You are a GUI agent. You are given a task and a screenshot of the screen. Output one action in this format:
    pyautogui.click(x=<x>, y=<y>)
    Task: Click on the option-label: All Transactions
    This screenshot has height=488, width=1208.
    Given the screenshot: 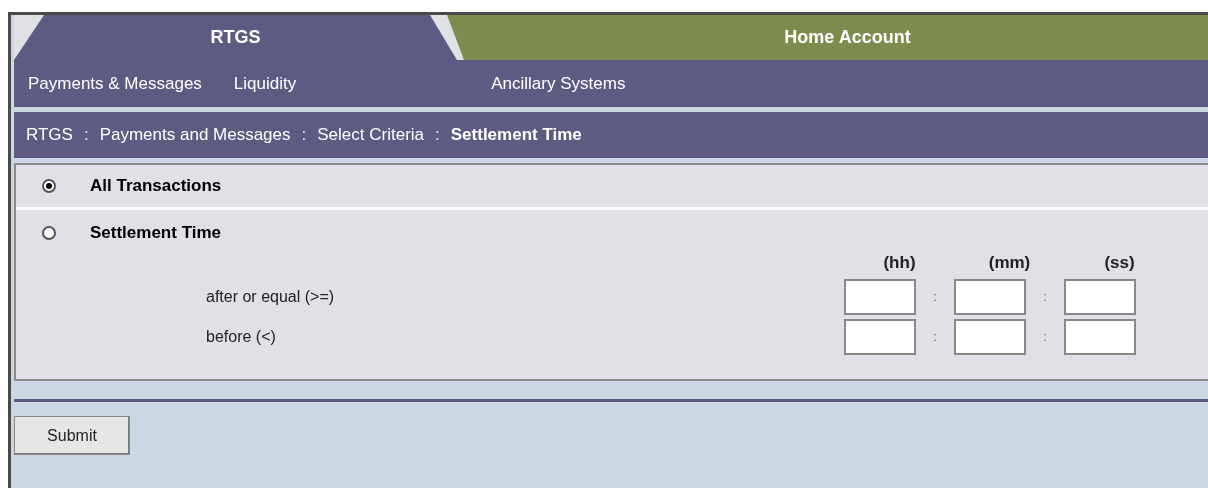 What is the action you would take?
    pyautogui.click(x=156, y=186)
    